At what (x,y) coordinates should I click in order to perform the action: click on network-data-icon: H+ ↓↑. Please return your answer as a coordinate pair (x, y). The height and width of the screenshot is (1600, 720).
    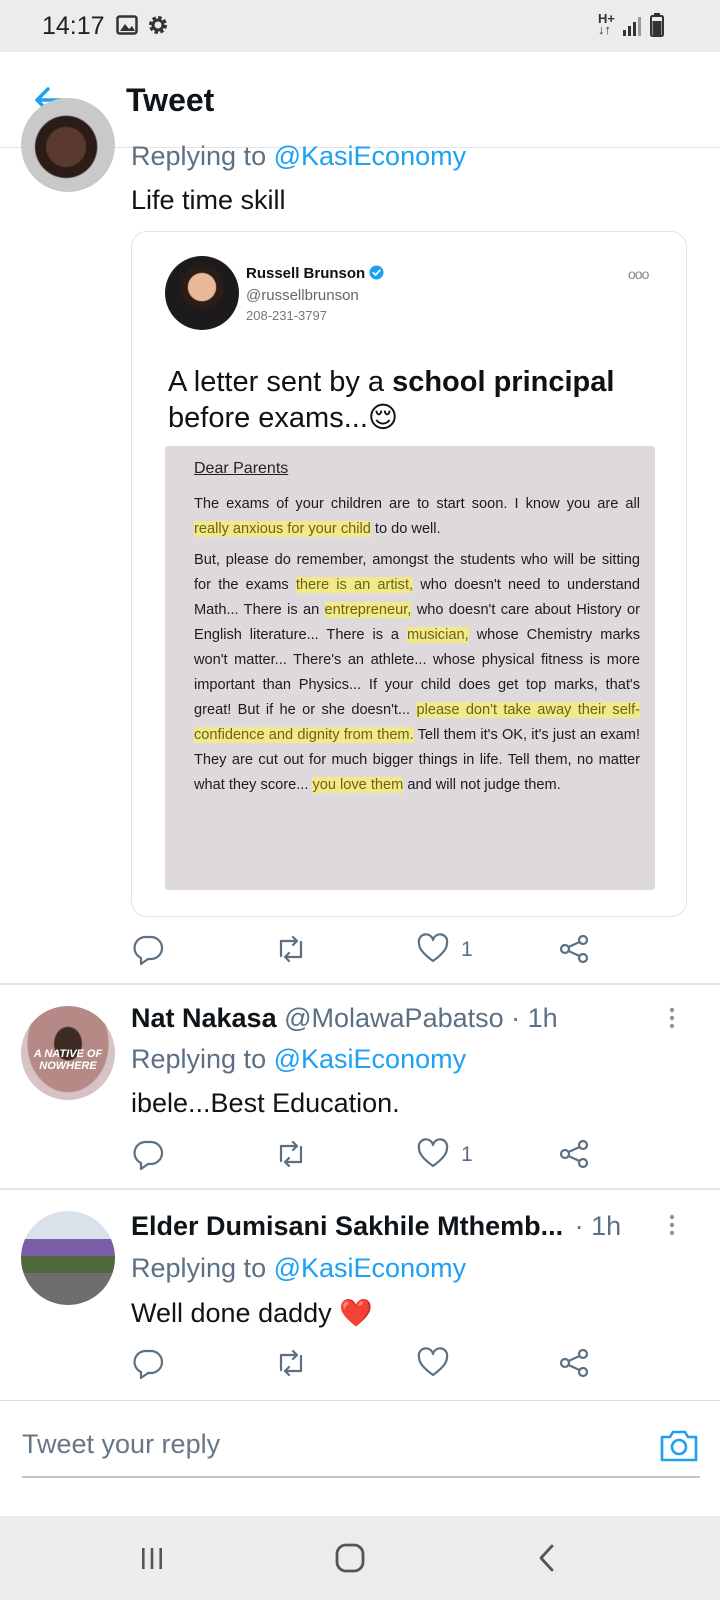
    Looking at the image, I should click on (606, 24).